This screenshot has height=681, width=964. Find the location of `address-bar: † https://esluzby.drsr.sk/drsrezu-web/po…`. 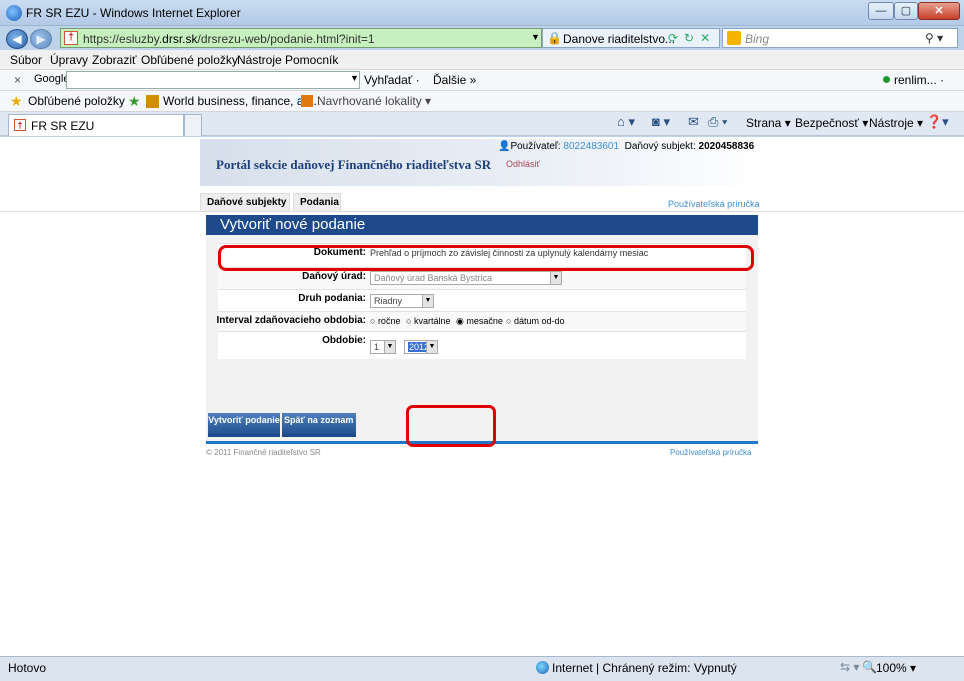

address-bar: † https://esluzby.drsr.sk/drsrezu-web/po… is located at coordinates (301, 38).